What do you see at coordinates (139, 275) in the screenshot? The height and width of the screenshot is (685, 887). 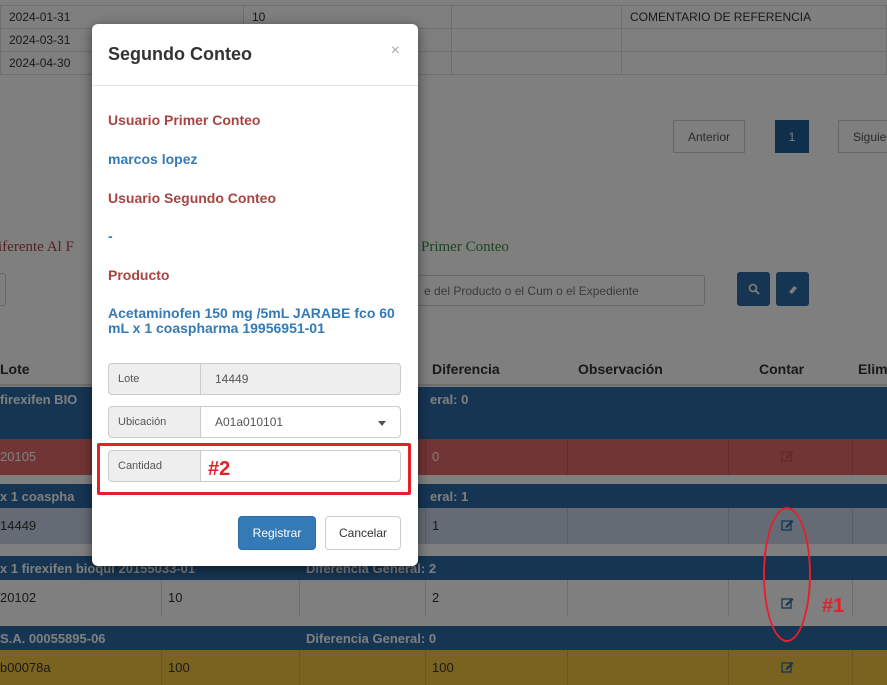 I see `producto-label: Producto` at bounding box center [139, 275].